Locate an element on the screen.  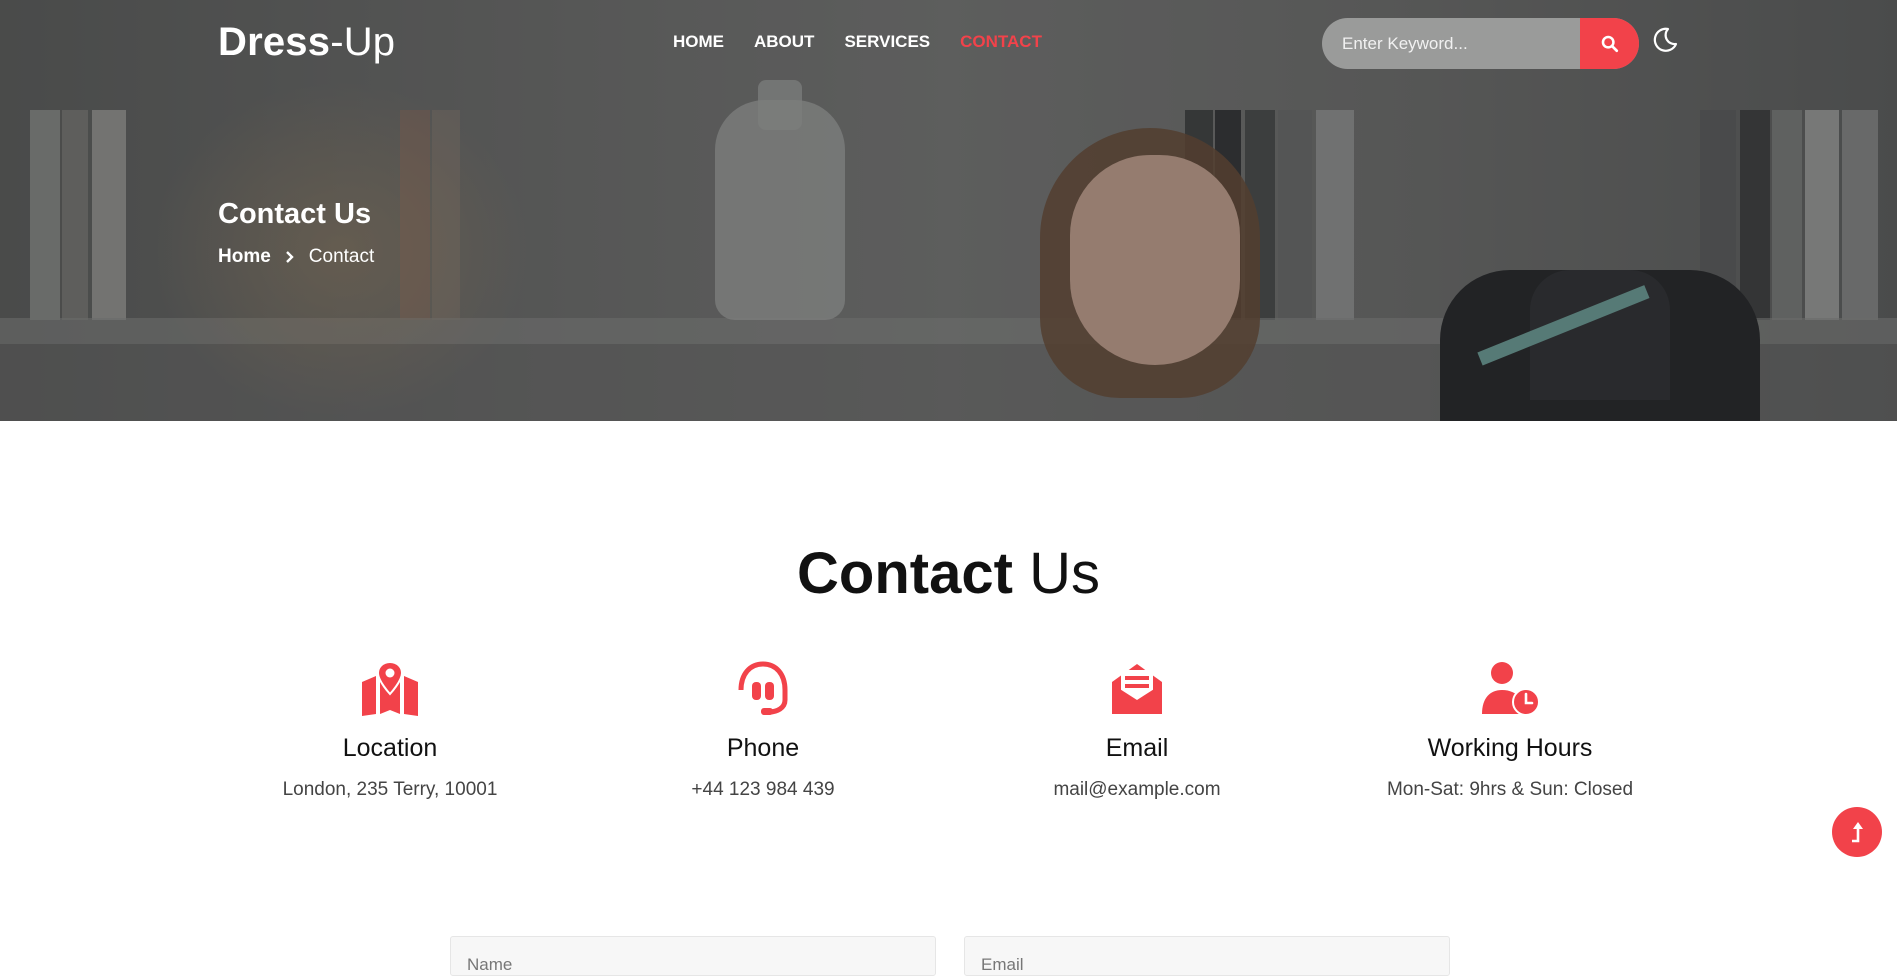
location-value: London, 235 Terry, 10001 is located at coordinates (390, 789).